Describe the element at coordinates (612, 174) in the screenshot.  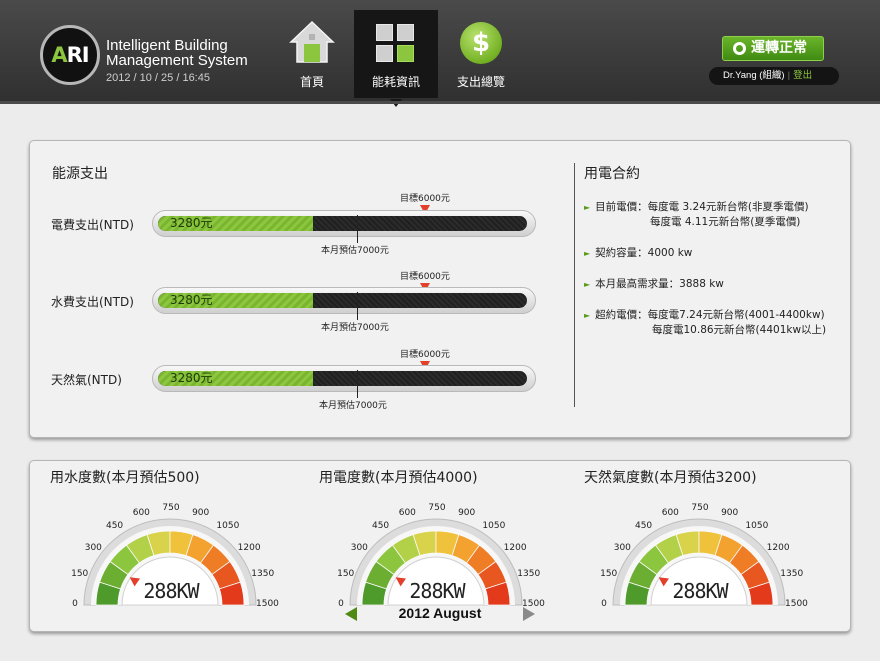
I see `contract-title: 用電合約` at that location.